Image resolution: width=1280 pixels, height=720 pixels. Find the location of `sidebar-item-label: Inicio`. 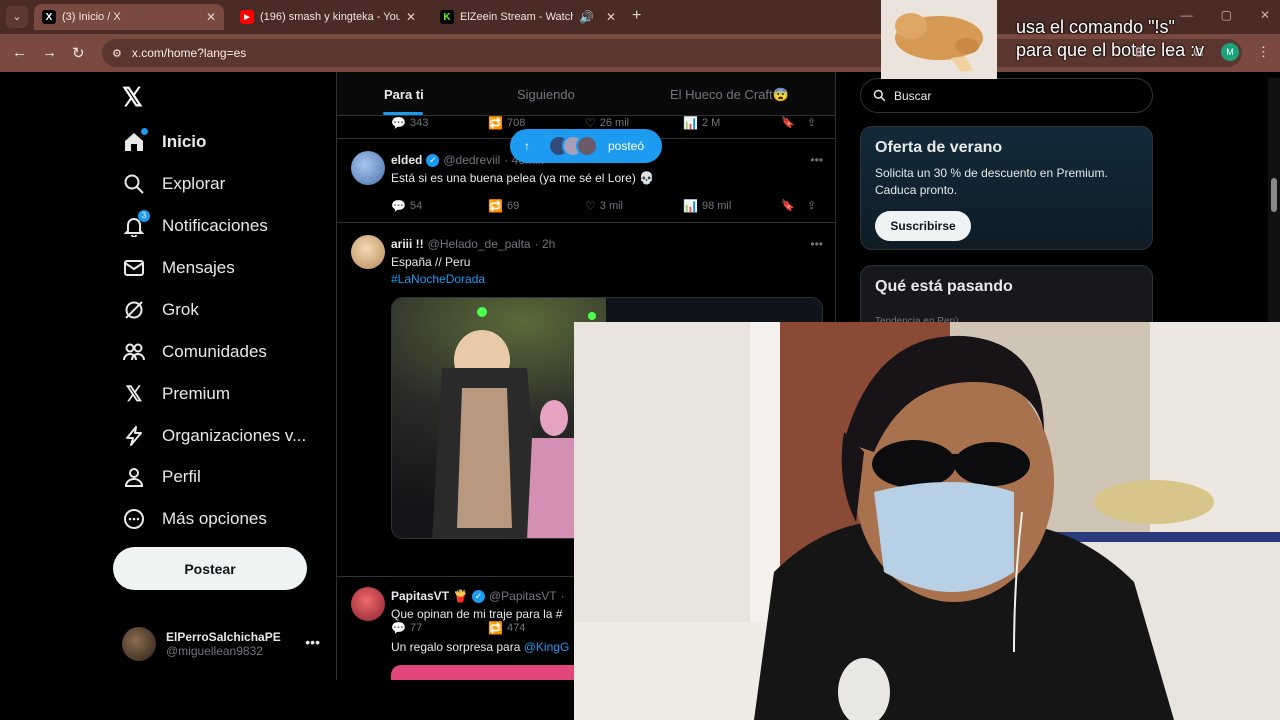

sidebar-item-label: Inicio is located at coordinates (184, 141).